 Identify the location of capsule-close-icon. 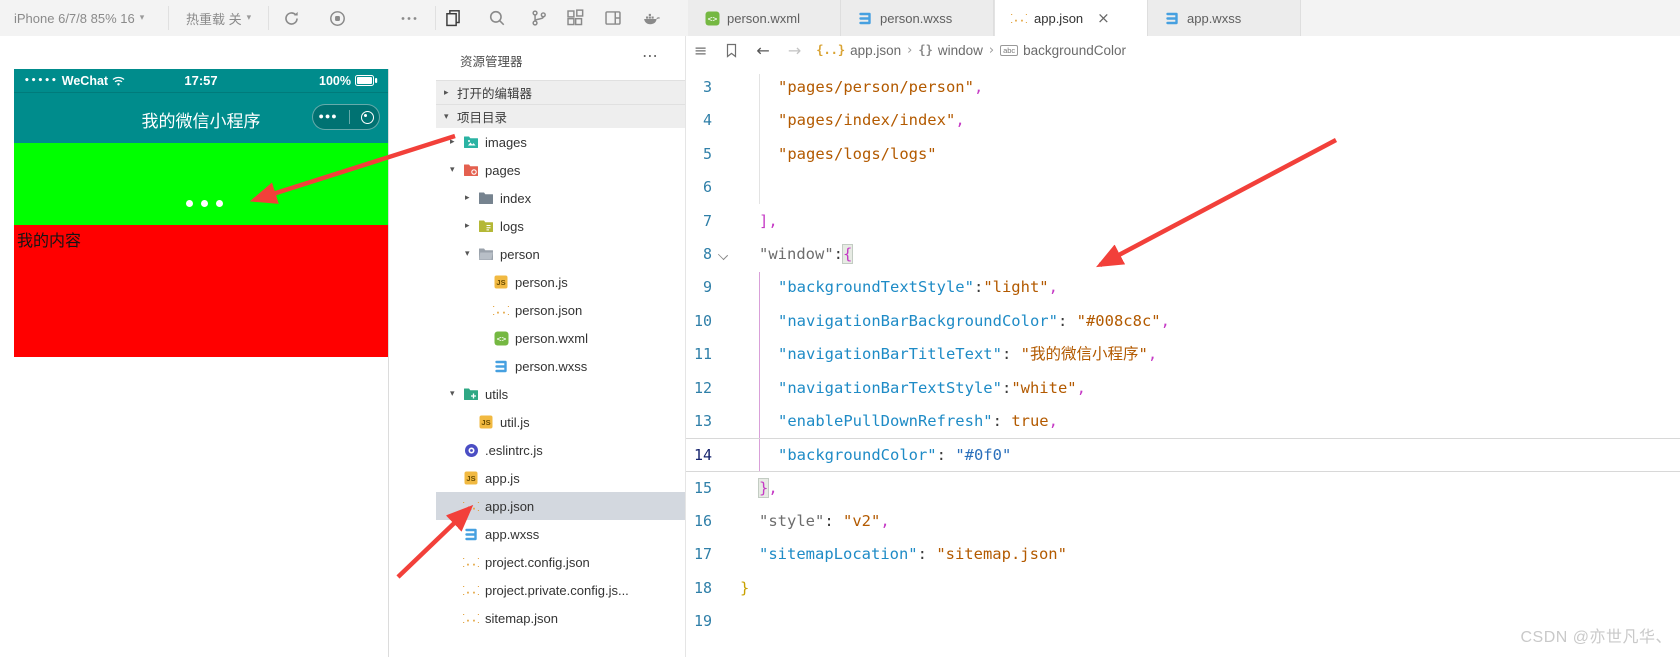
(367, 117).